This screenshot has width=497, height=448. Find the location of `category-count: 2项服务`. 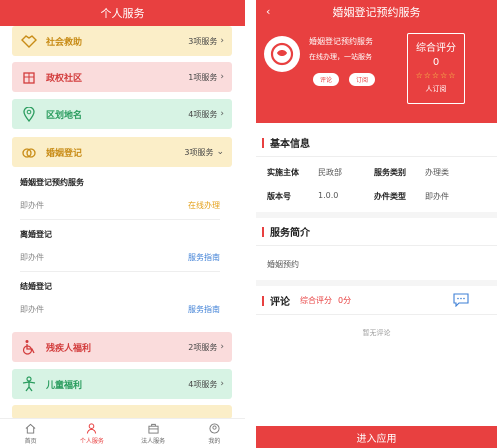

category-count: 2项服务 is located at coordinates (203, 347).